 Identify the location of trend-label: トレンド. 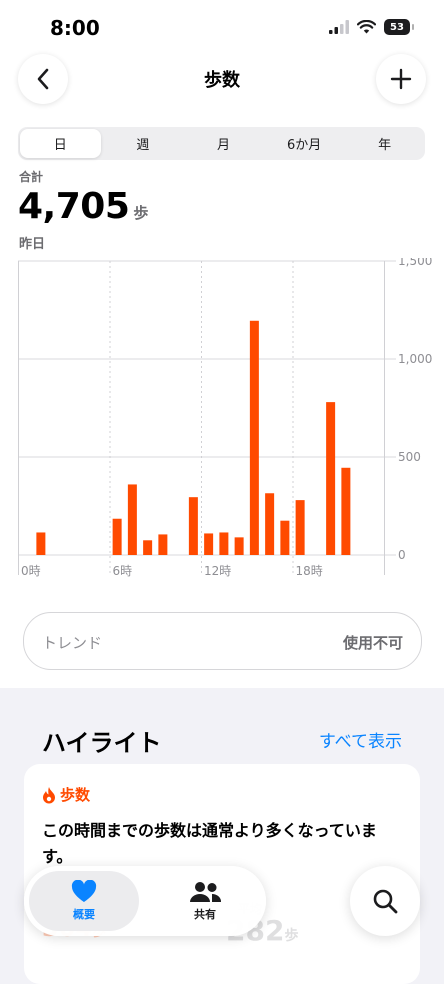
(72, 643).